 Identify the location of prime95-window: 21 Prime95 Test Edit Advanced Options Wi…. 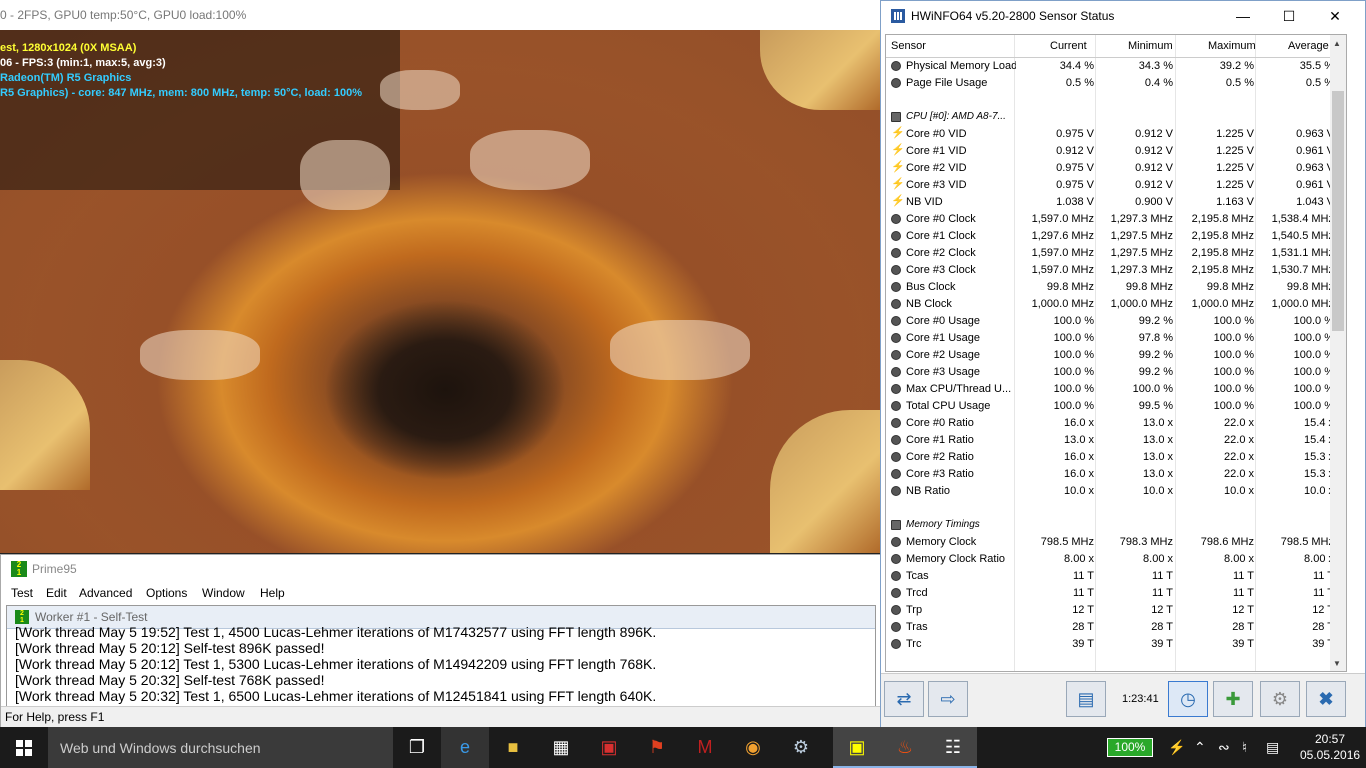
(441, 641).